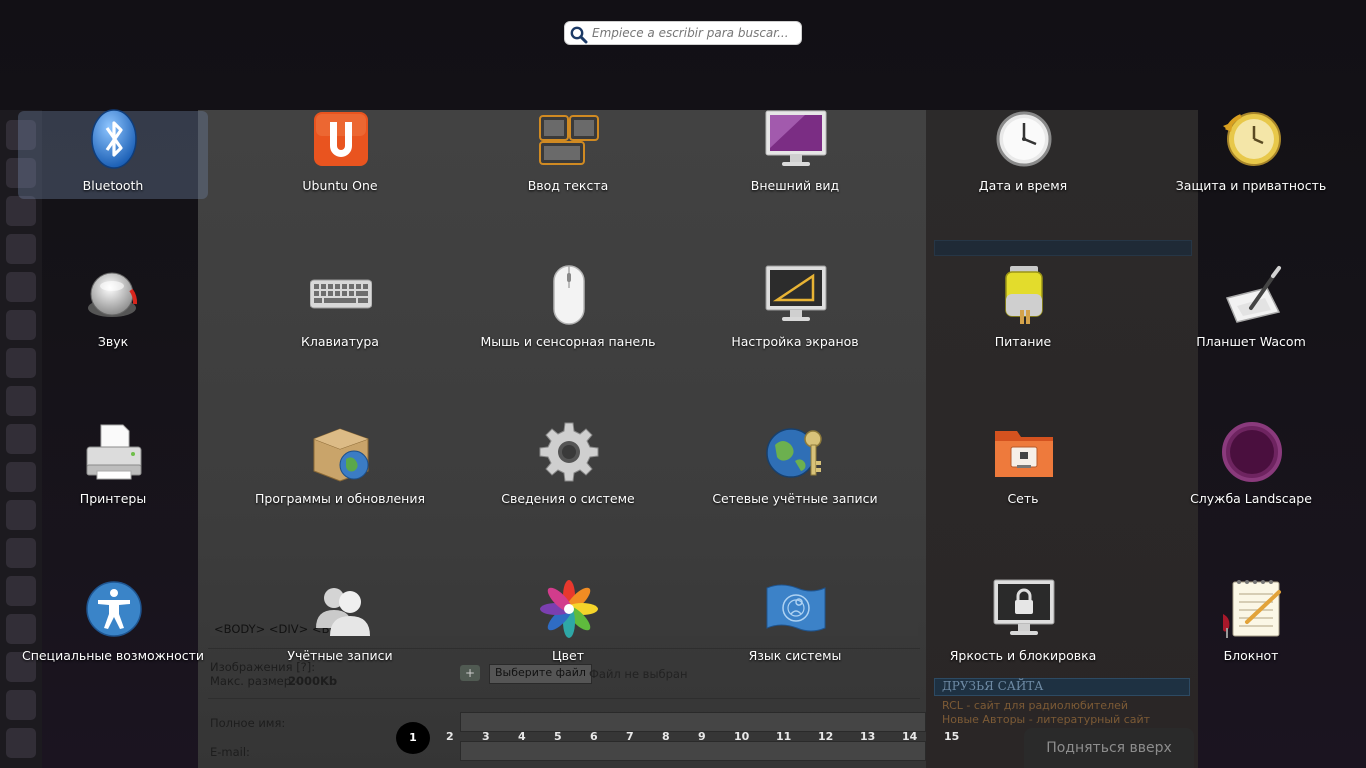 This screenshot has width=1366, height=768. Describe the element at coordinates (1024, 607) in the screenshot. I see `brightness-lock-icon` at that location.